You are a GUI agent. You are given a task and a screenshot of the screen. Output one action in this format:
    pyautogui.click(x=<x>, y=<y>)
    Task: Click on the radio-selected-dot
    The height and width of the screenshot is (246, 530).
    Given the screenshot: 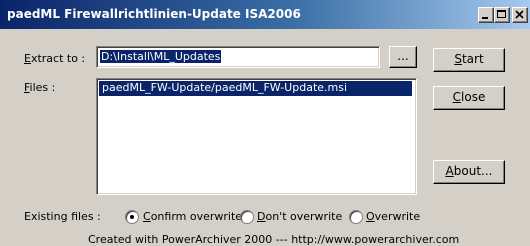 What is the action you would take?
    pyautogui.click(x=132, y=217)
    